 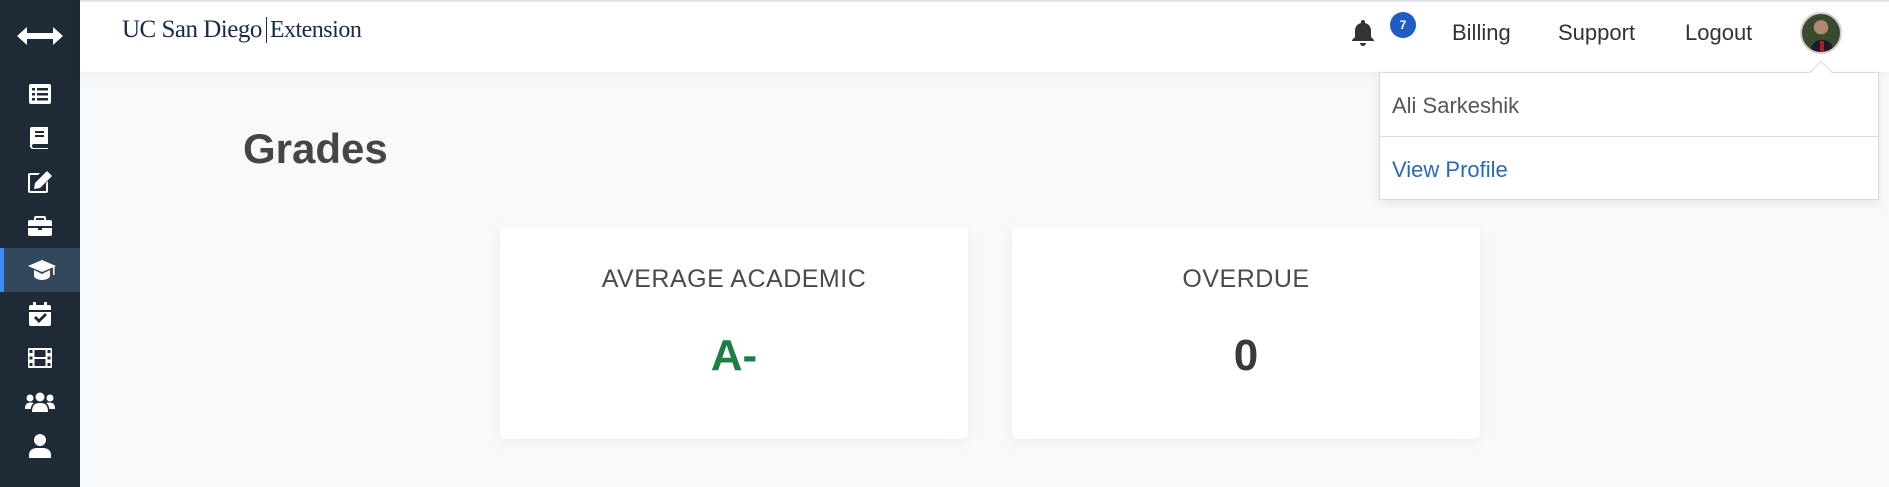 I want to click on sidebar-item-calendar, so click(x=40, y=314).